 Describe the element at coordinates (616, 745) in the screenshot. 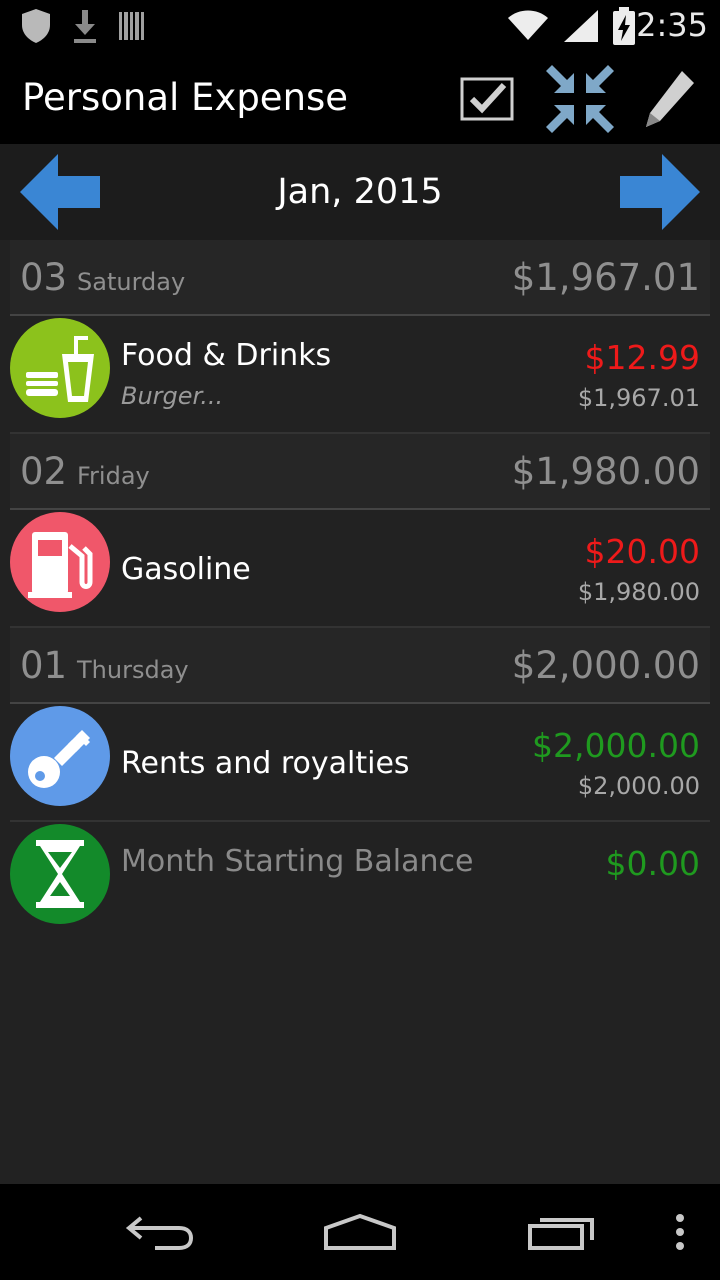

I see `entry-amount: $2,000.00` at that location.